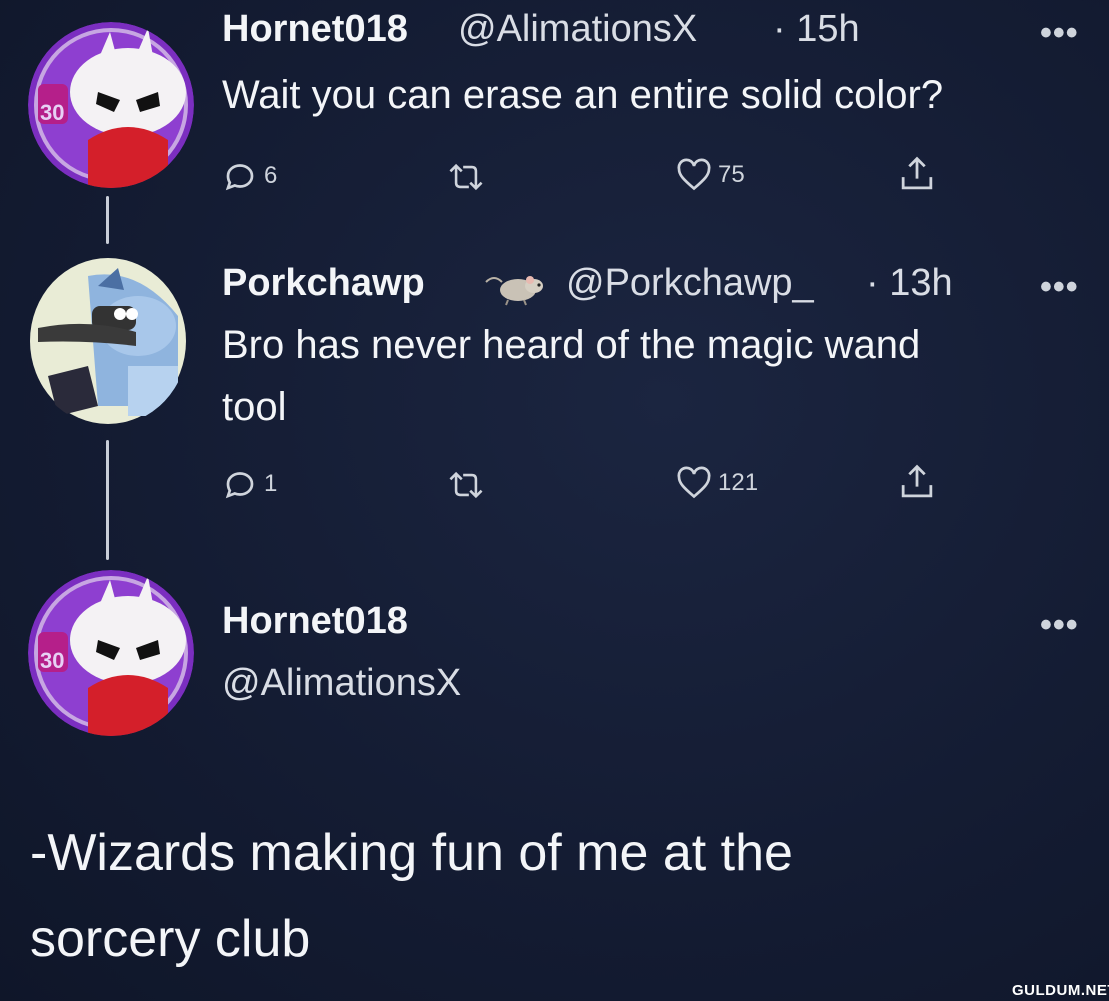  I want to click on tweet2-text-line1: Bro has never heard of the magic wand, so click(571, 345).